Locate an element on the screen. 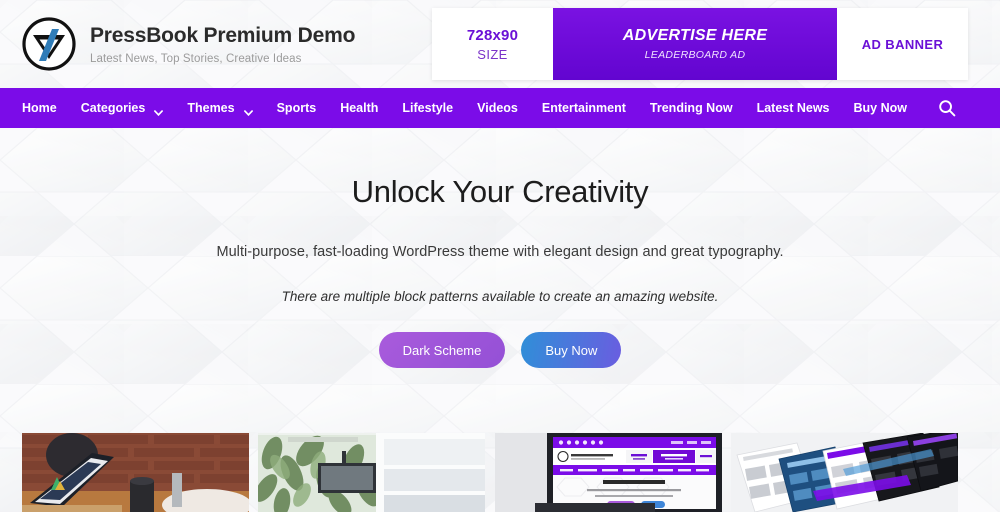 This screenshot has width=1000, height=512. nav-item-label: Buy Now is located at coordinates (880, 108).